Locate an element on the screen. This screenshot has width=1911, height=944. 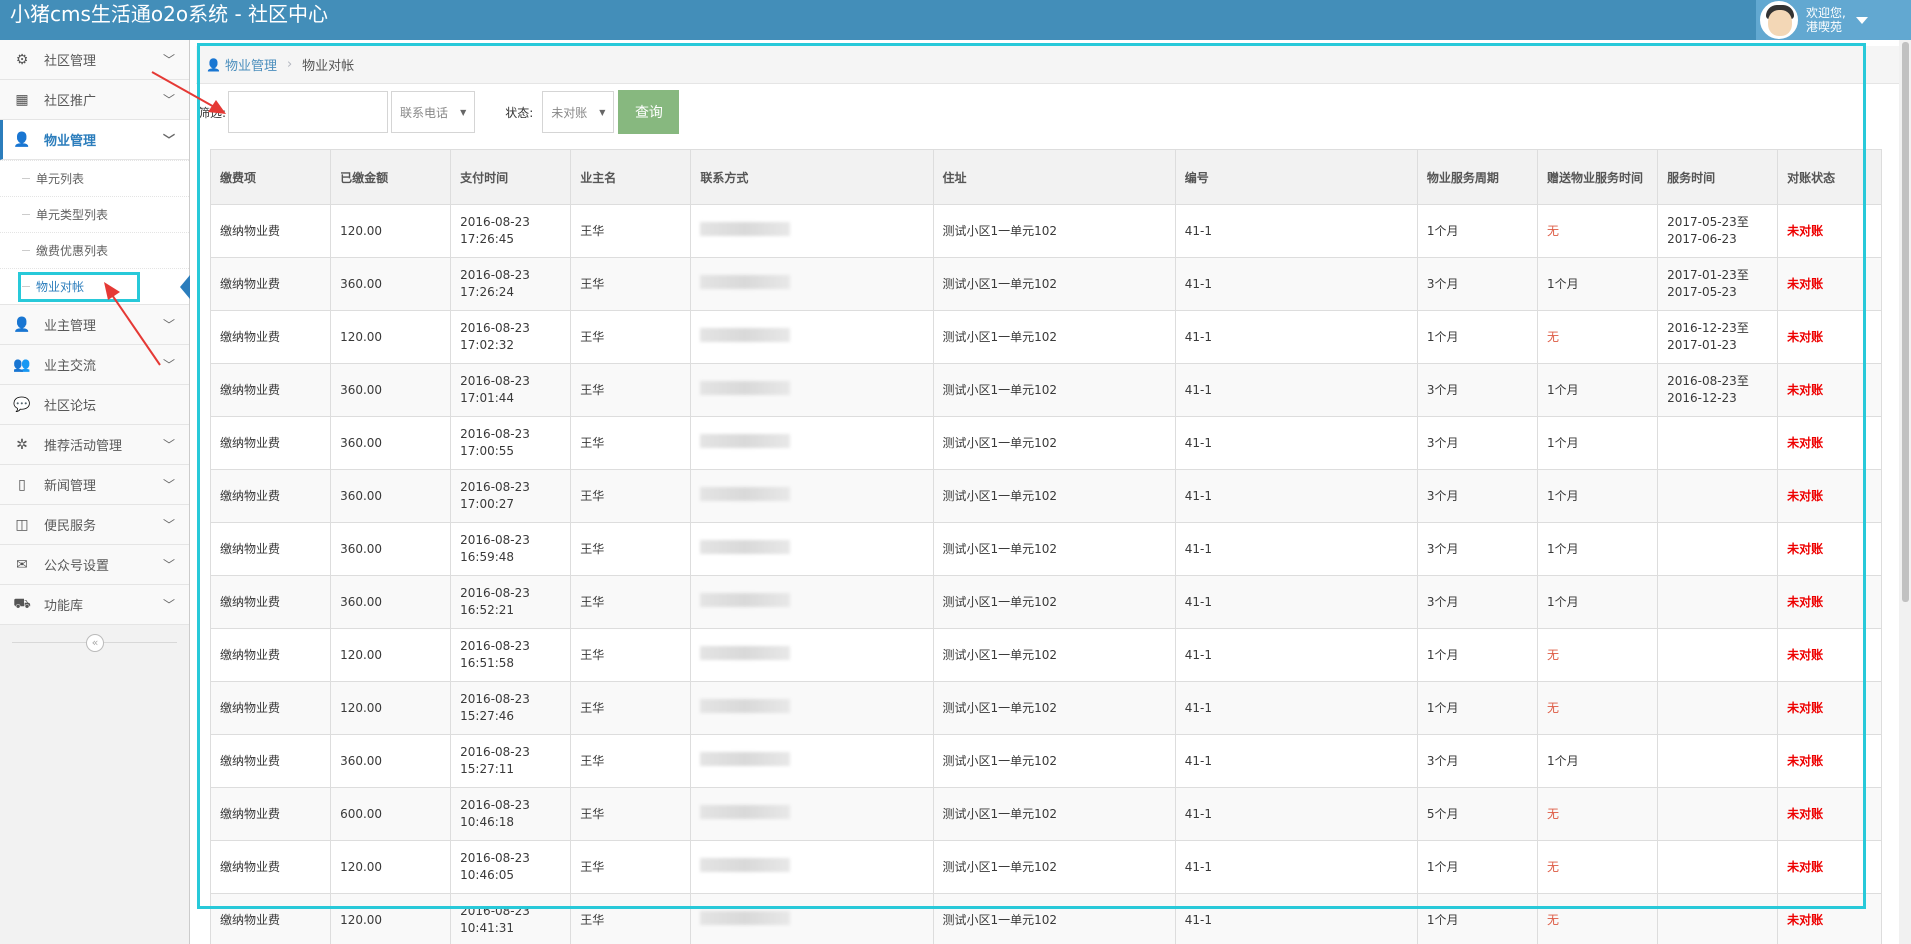
scrollbar is located at coordinates (1905, 492).